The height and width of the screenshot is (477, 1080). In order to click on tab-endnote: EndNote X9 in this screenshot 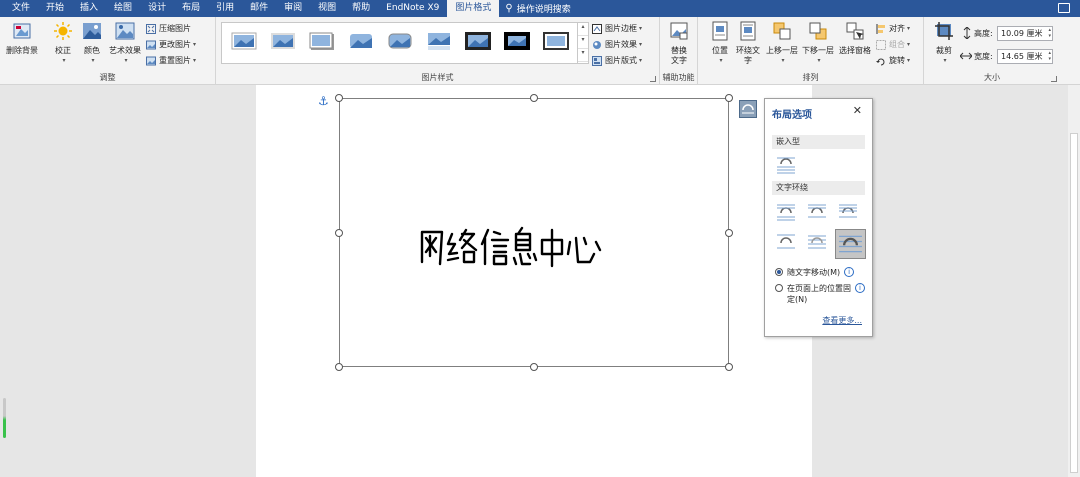, I will do `click(412, 8)`.